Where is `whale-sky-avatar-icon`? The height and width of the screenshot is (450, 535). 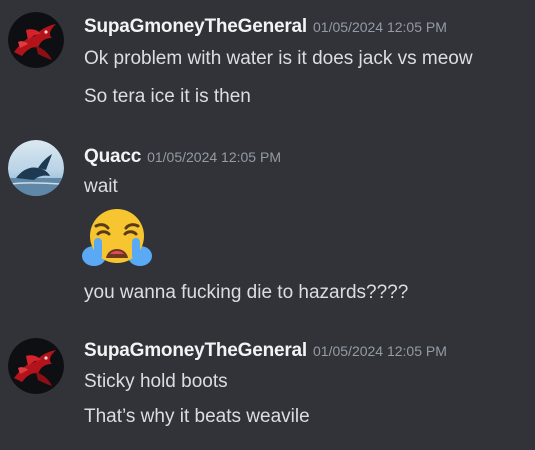
whale-sky-avatar-icon is located at coordinates (36, 168).